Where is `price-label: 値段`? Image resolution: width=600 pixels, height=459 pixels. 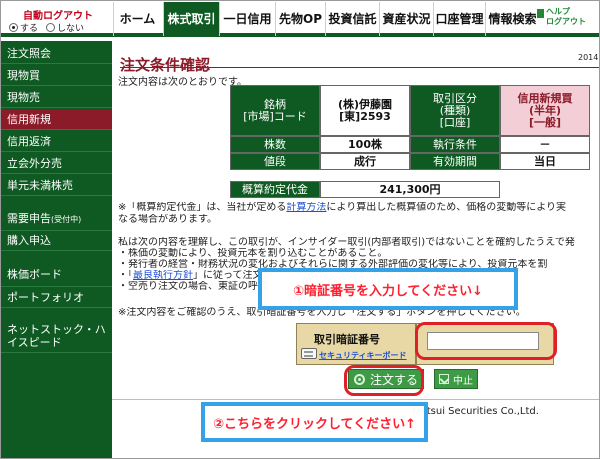
price-label: 値段 is located at coordinates (275, 161).